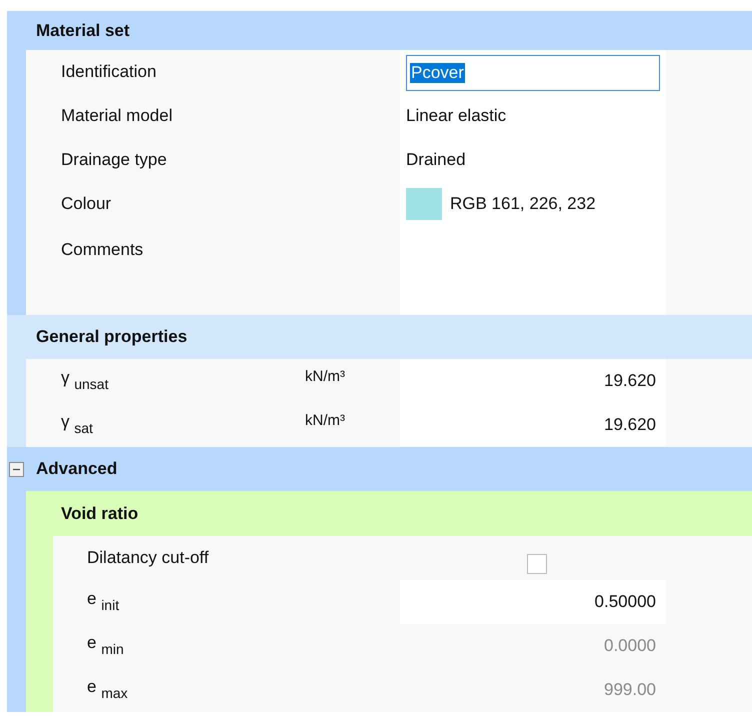  Describe the element at coordinates (436, 160) in the screenshot. I see `property-value: Drained` at that location.